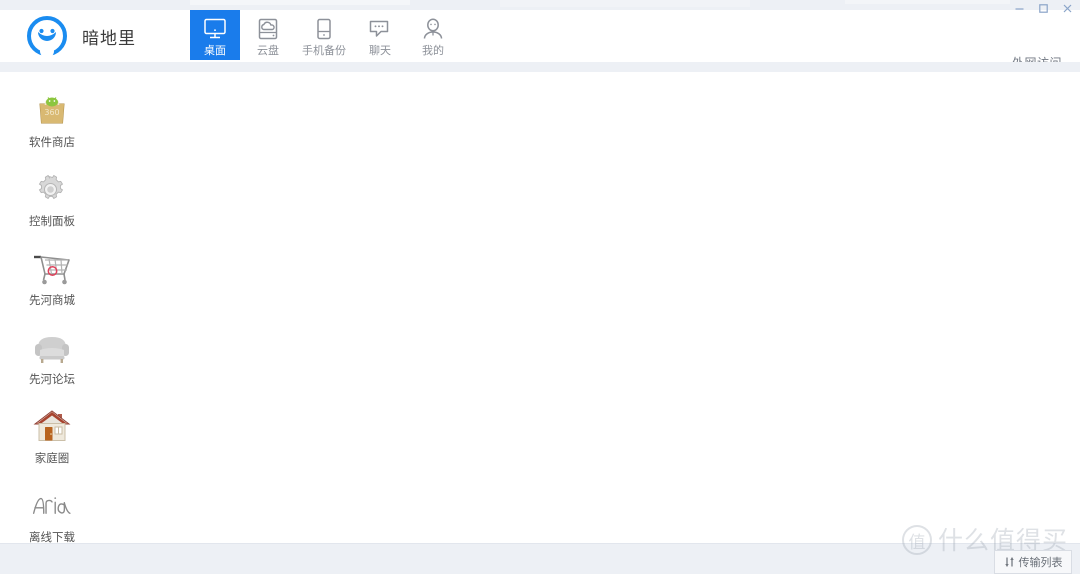 The image size is (1080, 574). I want to click on strip-highlight-left, so click(300, 2).